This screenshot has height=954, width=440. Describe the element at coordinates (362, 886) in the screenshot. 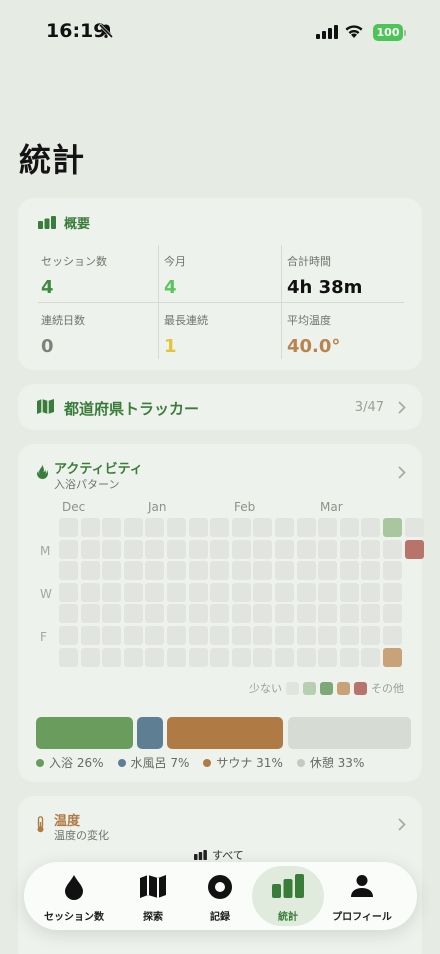

I see `person-icon` at that location.